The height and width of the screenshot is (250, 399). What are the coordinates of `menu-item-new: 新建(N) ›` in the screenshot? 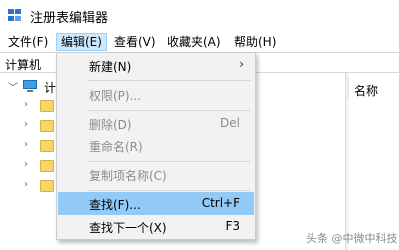 It's located at (156, 65).